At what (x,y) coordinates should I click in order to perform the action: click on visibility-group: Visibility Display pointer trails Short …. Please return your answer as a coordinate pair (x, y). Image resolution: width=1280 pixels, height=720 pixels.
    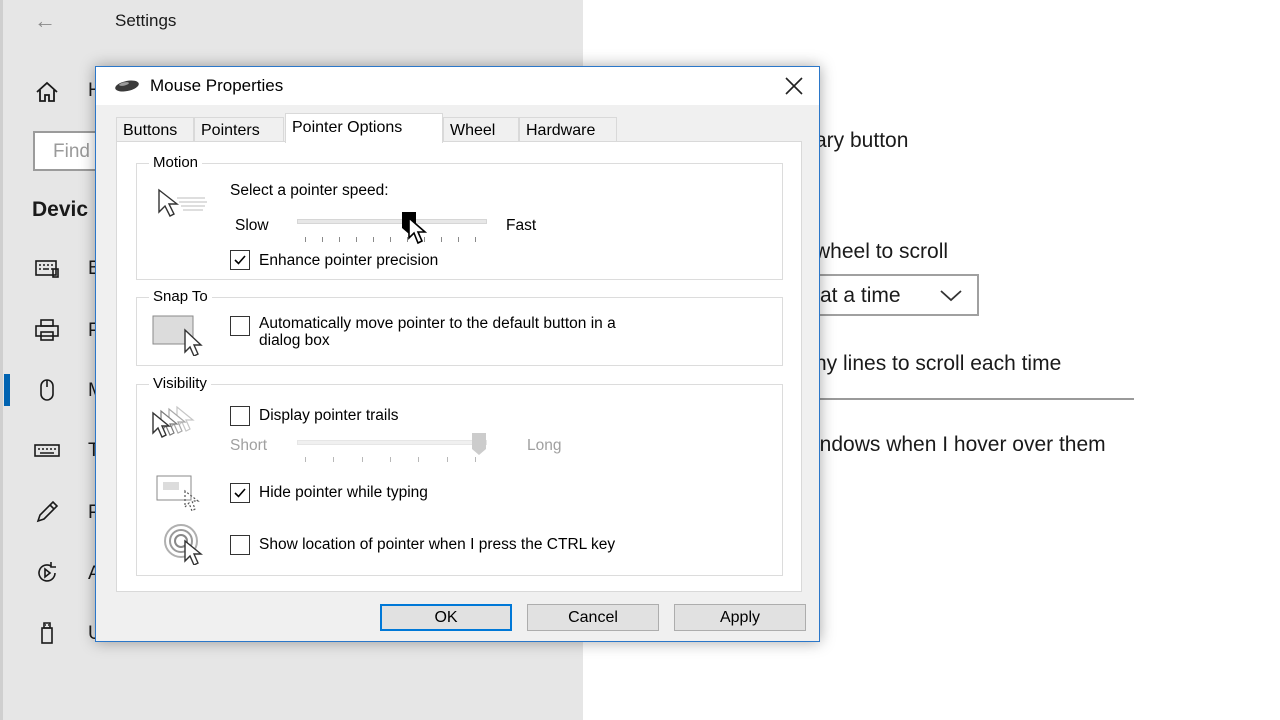
    Looking at the image, I should click on (459, 475).